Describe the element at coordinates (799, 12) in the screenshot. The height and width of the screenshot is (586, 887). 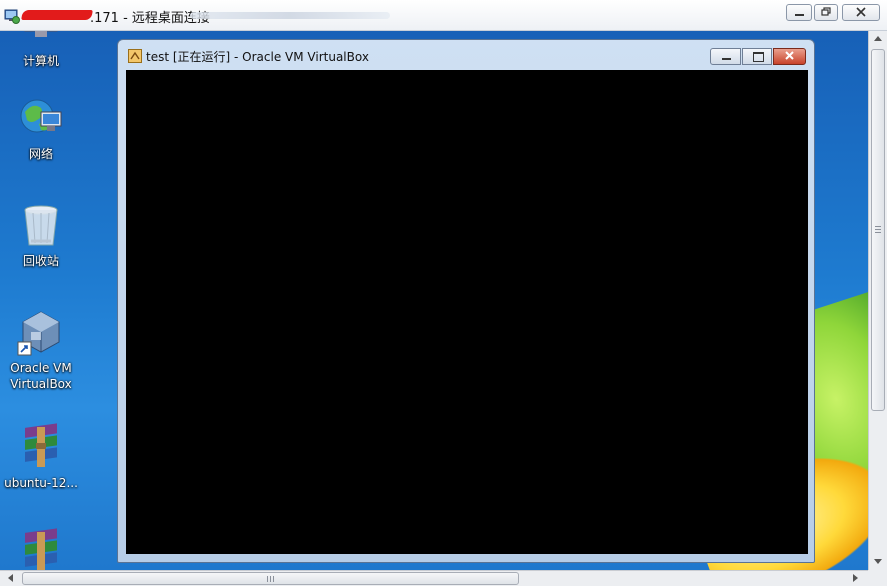
I see `rdp-minimize-button` at that location.